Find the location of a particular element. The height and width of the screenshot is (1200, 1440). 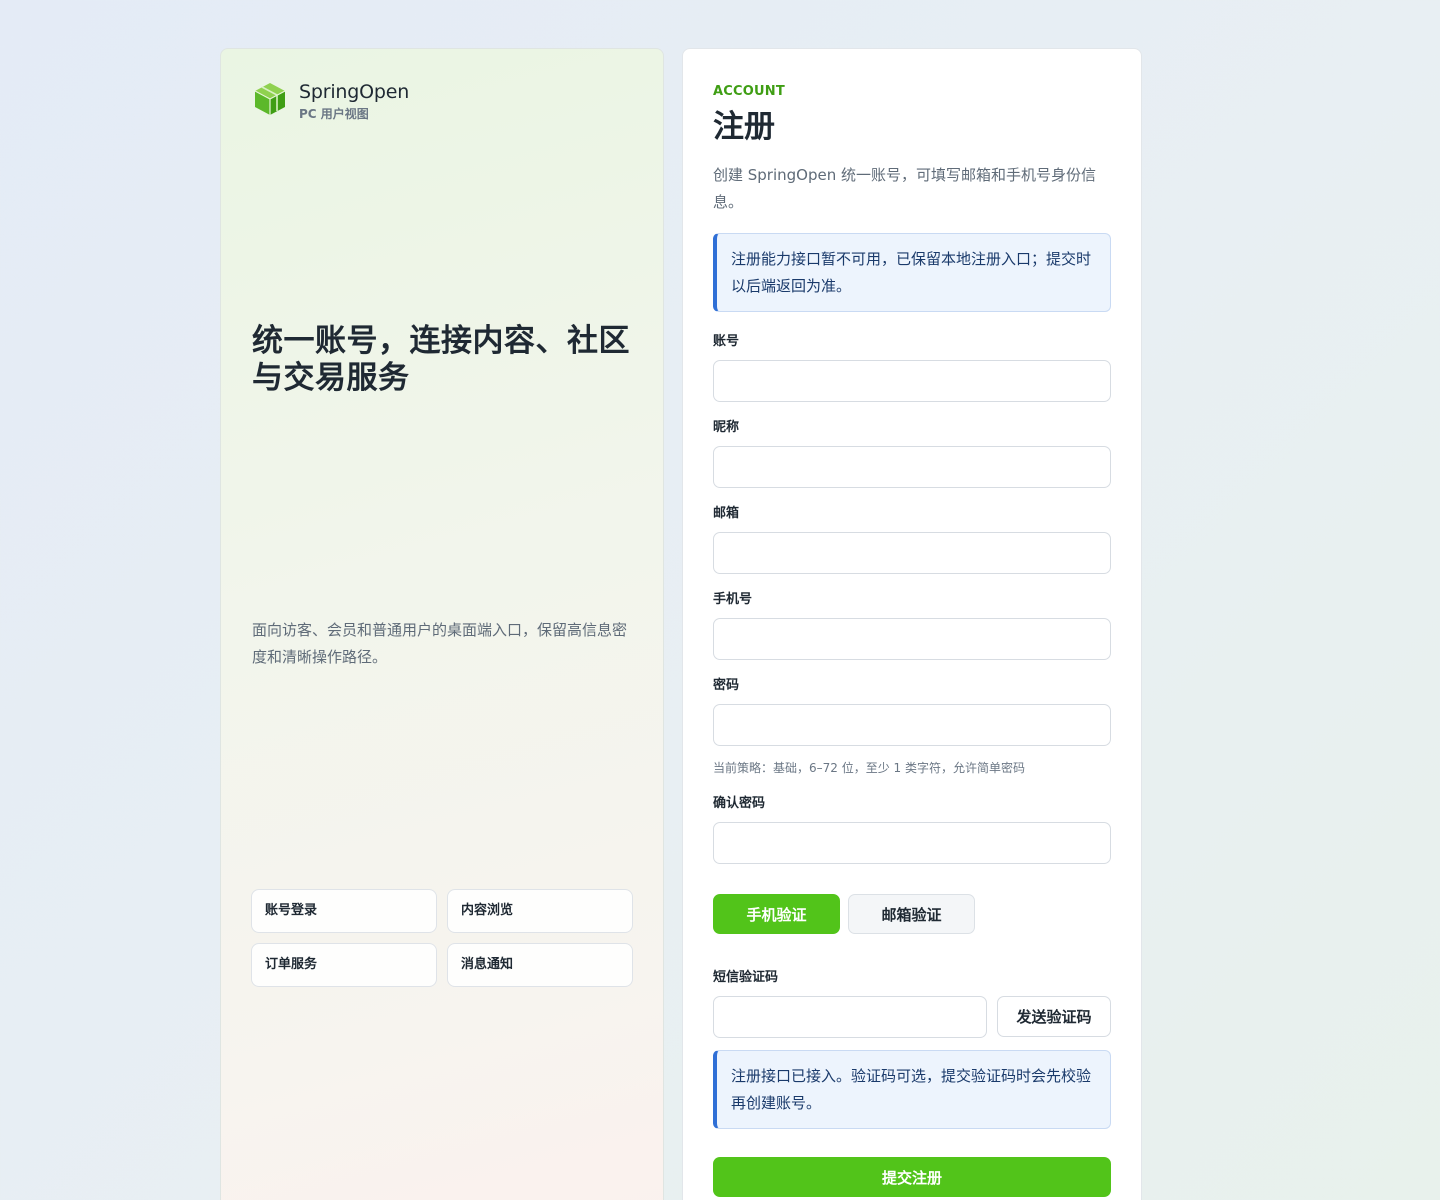

phone-input is located at coordinates (912, 639).